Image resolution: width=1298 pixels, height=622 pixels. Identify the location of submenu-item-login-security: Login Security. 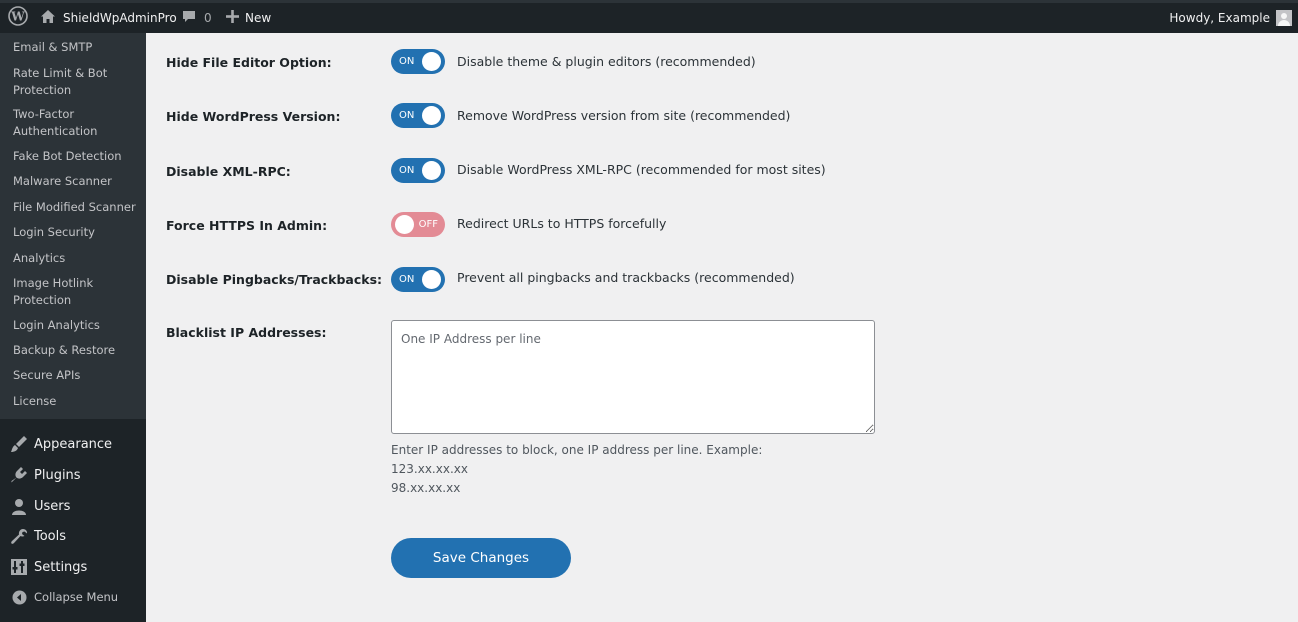
(77, 232).